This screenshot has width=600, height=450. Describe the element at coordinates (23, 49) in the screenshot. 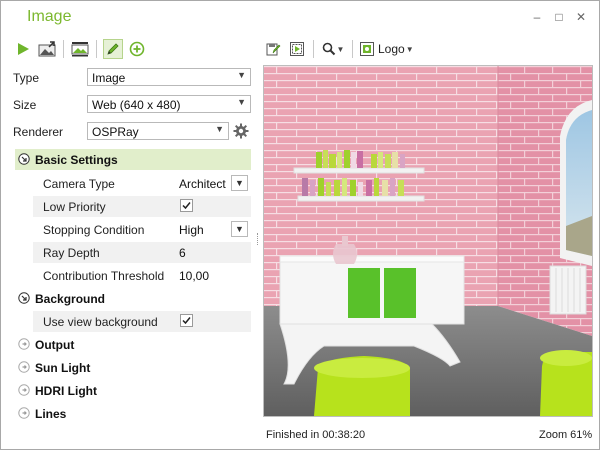

I see `play-icon` at that location.